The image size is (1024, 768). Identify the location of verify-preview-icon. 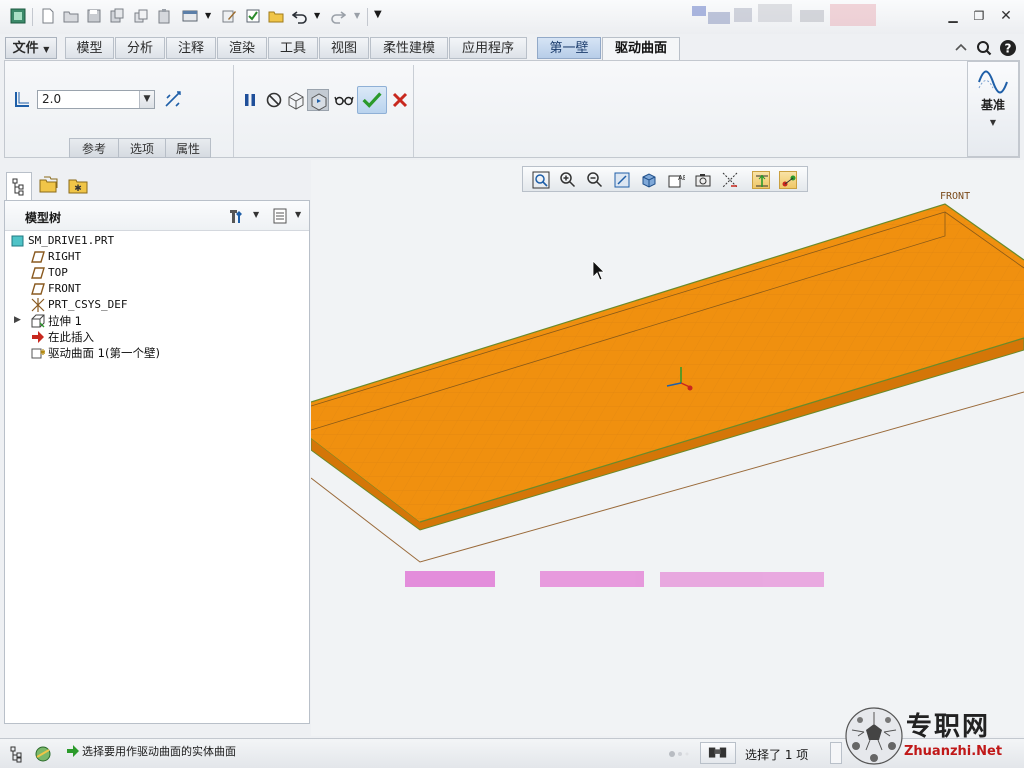
(318, 100).